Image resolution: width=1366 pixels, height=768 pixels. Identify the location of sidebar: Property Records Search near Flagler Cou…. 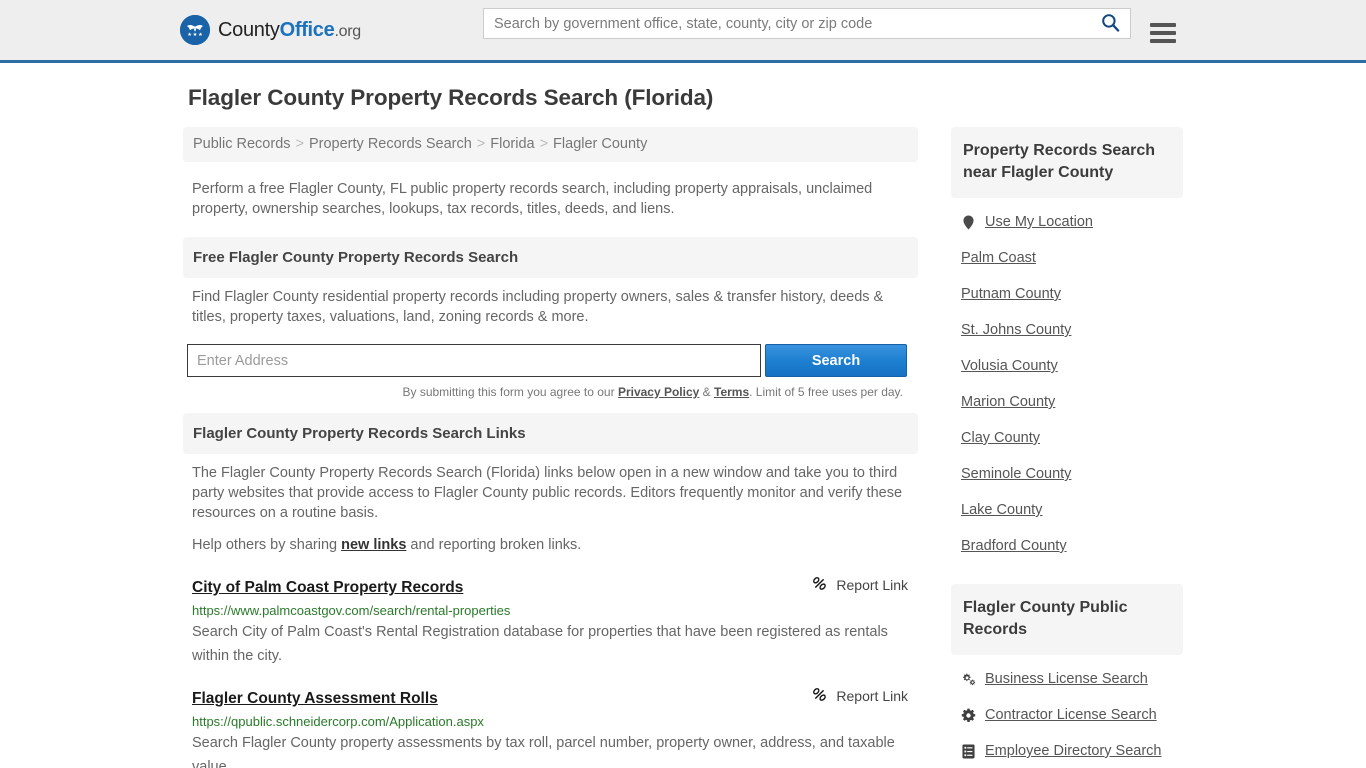
(1067, 447).